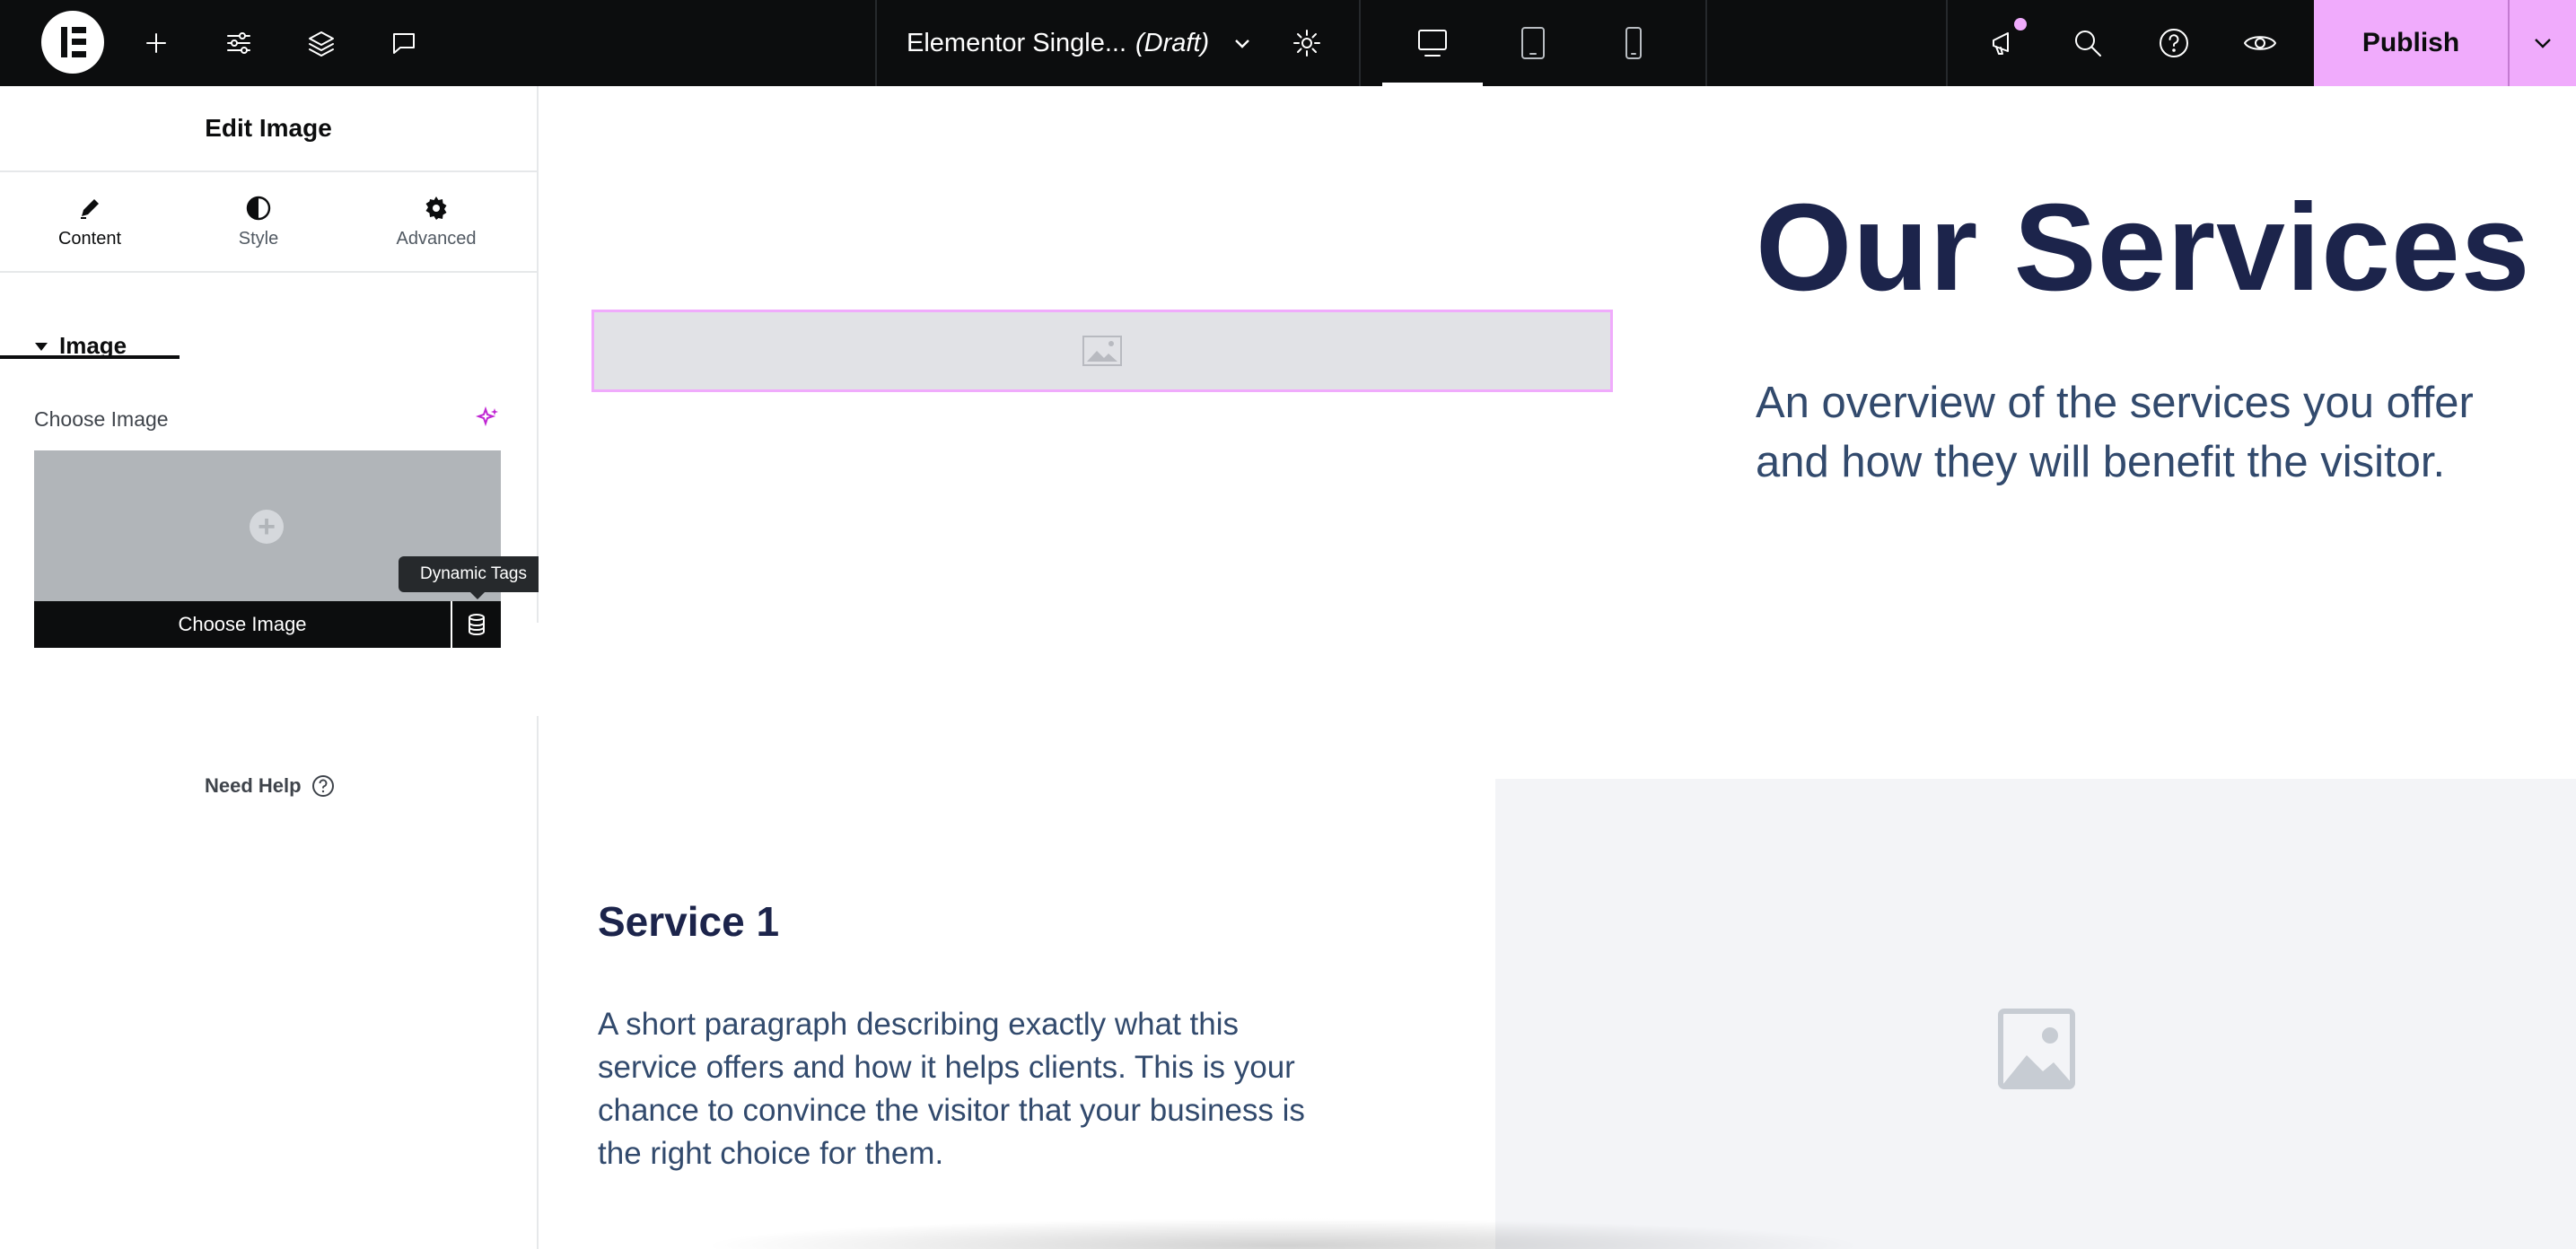 The height and width of the screenshot is (1249, 2576). What do you see at coordinates (89, 238) in the screenshot?
I see `tab-label: Content` at bounding box center [89, 238].